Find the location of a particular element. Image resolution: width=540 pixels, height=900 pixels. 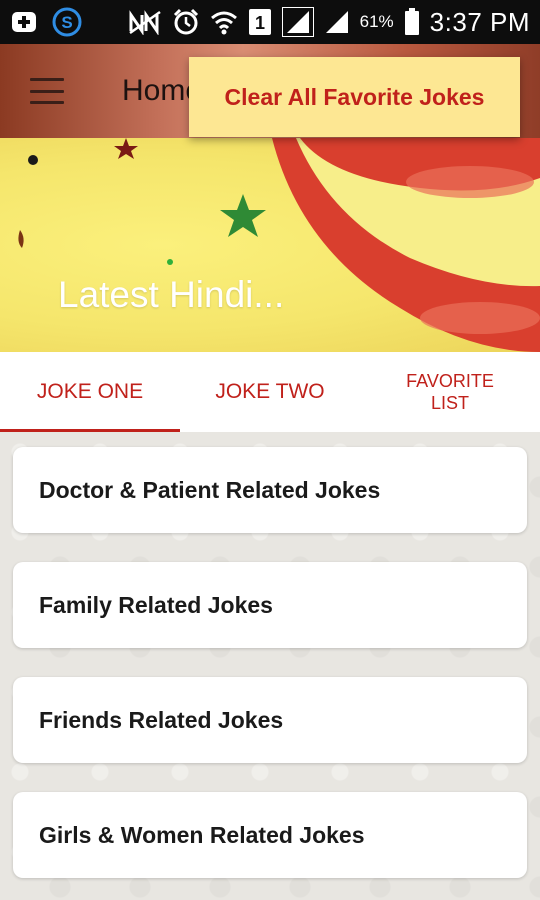

tab-joke-one: JOKE ONE is located at coordinates (90, 392).